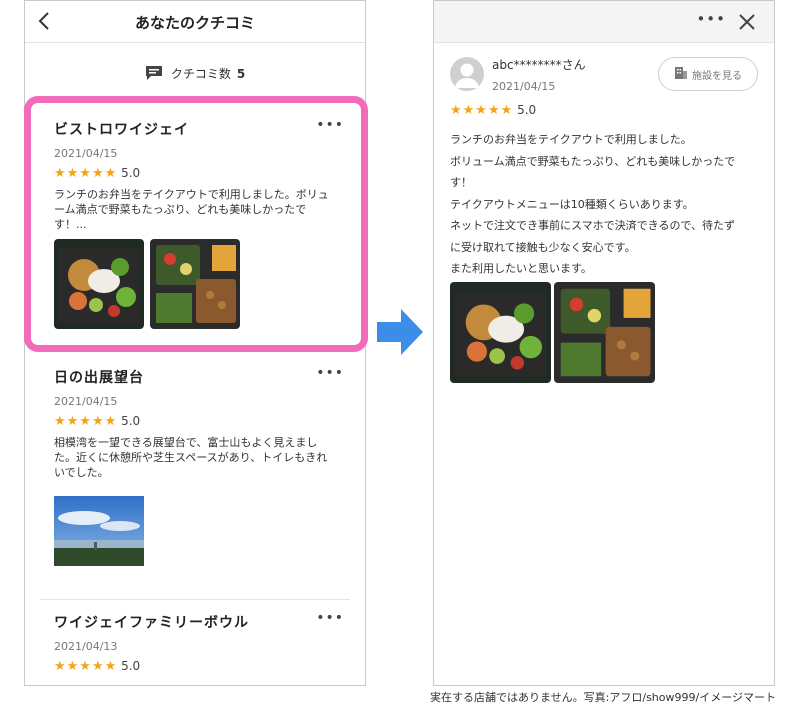  I want to click on page-title: あなたのクチコミ, so click(194, 23).